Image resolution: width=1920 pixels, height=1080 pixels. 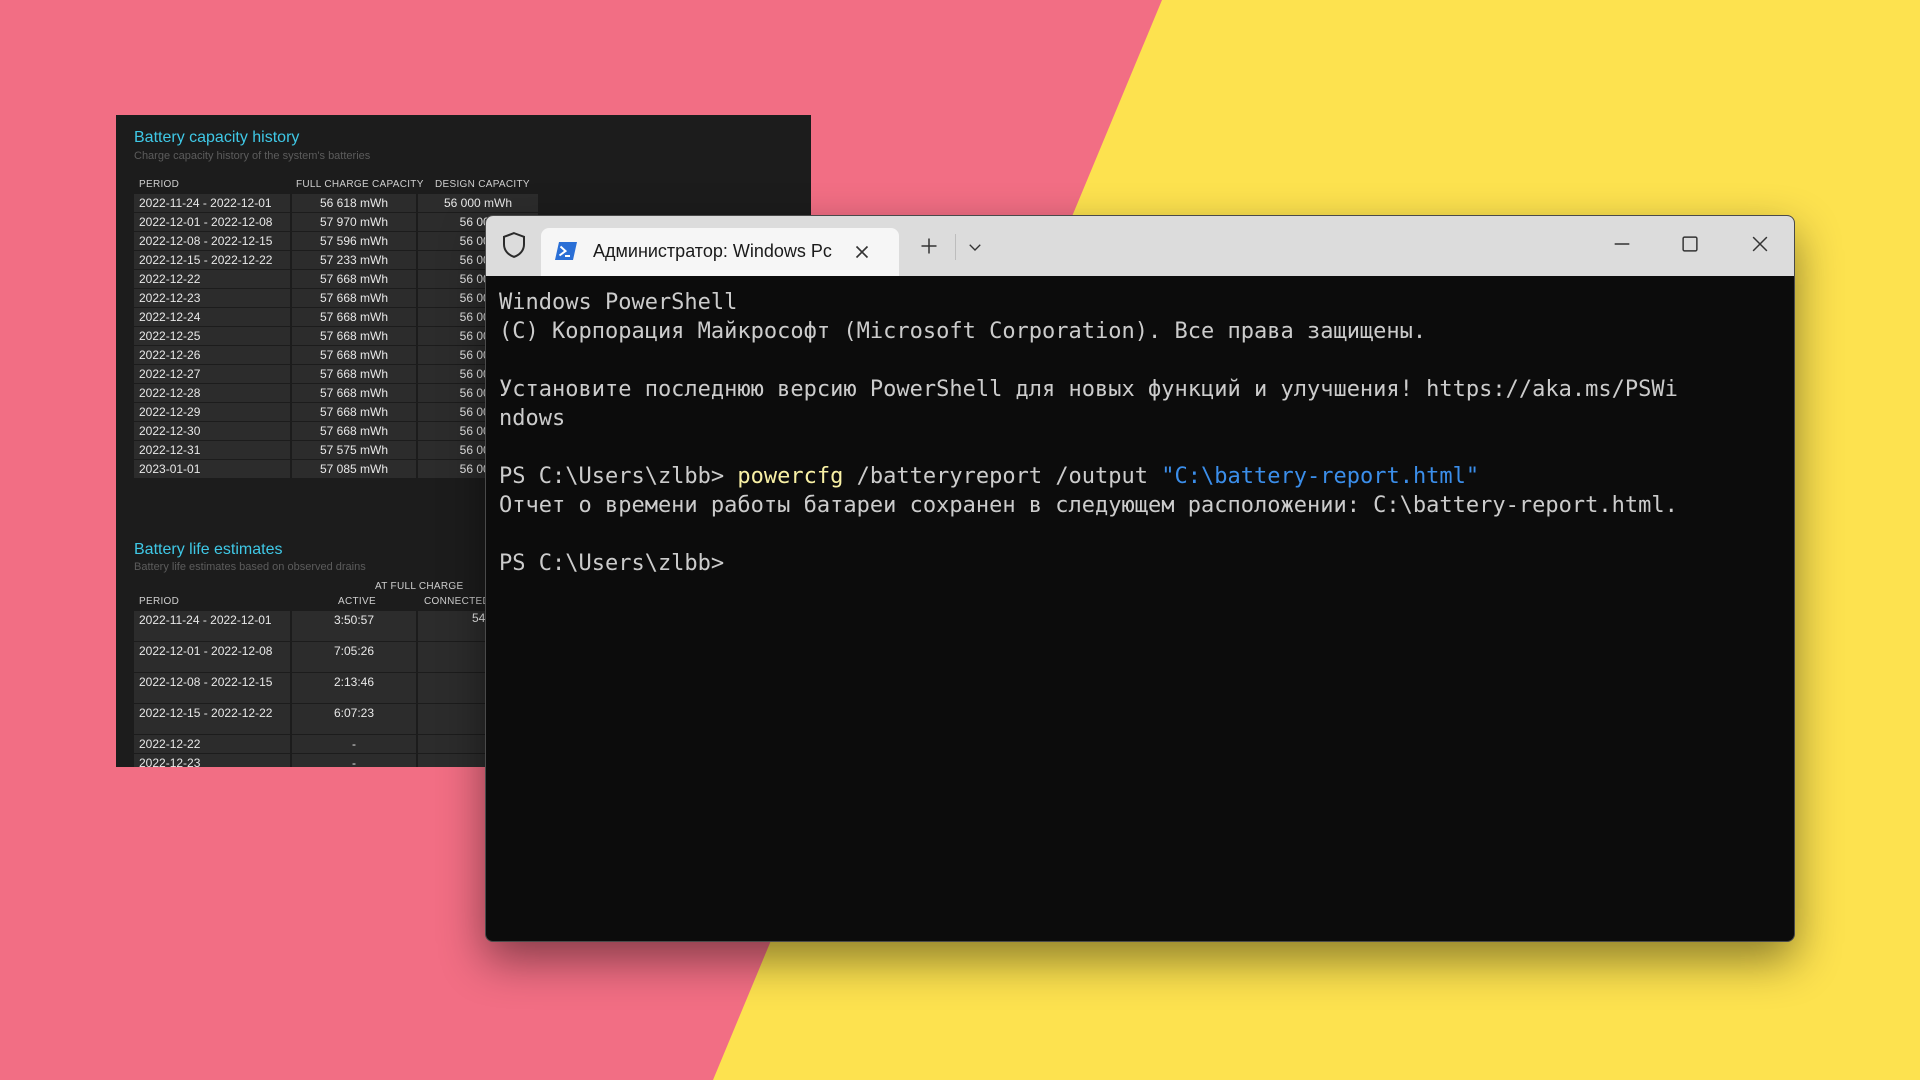 What do you see at coordinates (212, 374) in the screenshot?
I see `period-cell: 2022-12-27` at bounding box center [212, 374].